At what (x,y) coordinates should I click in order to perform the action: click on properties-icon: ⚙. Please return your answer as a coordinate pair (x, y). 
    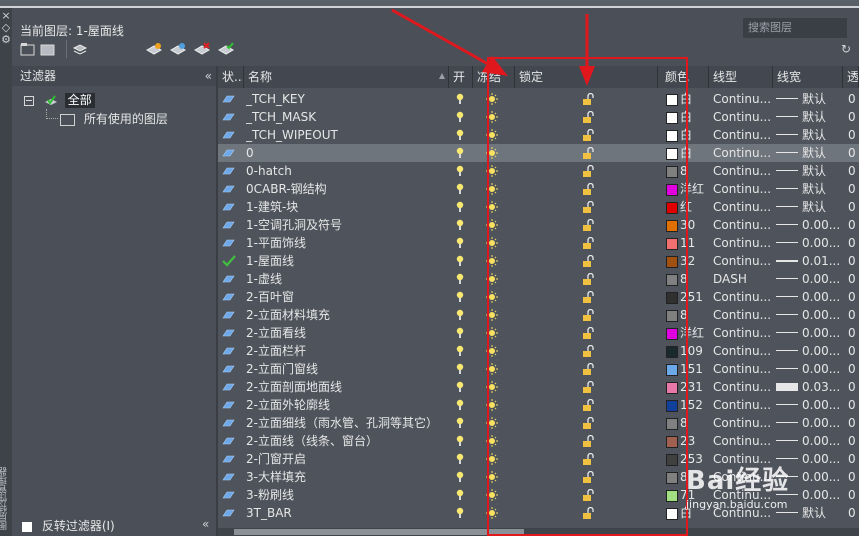
    Looking at the image, I should click on (6, 39).